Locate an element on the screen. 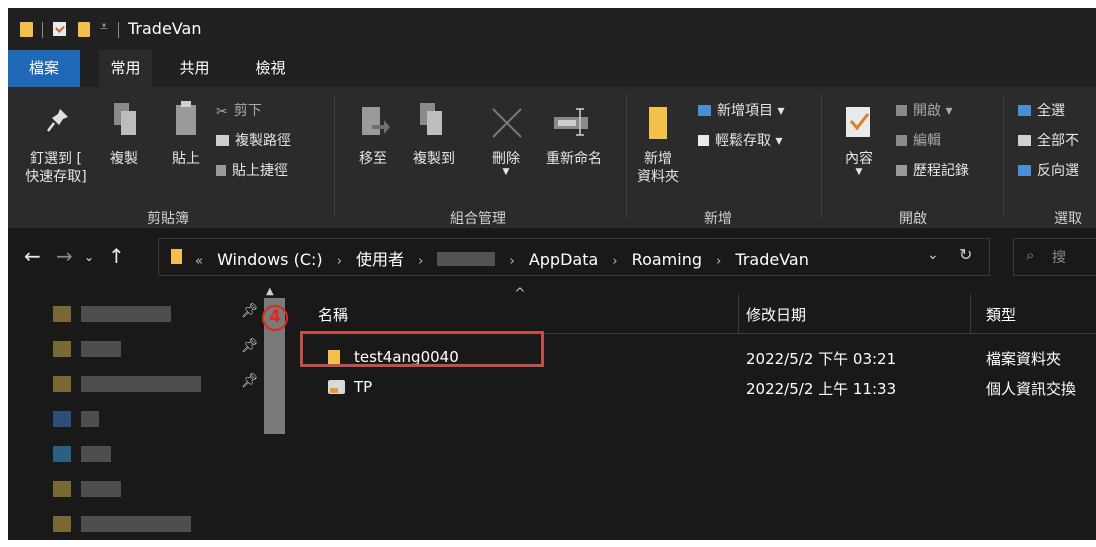 The width and height of the screenshot is (1096, 547). easy-access-label: 輕鬆存取 ▾ is located at coordinates (749, 141).